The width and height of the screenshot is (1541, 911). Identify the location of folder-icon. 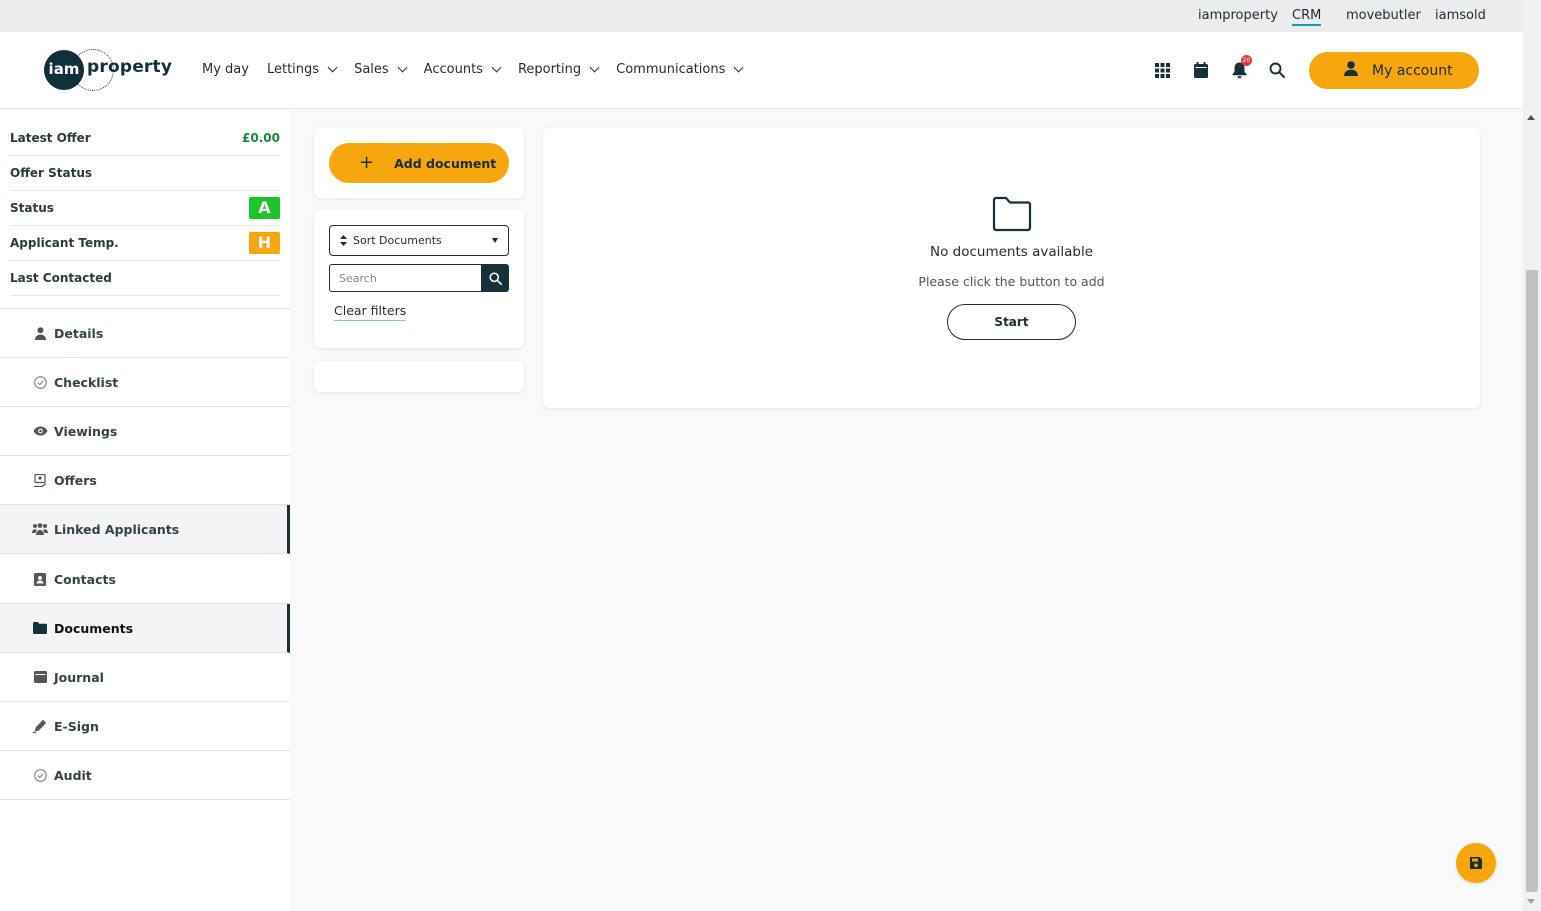
(40, 628).